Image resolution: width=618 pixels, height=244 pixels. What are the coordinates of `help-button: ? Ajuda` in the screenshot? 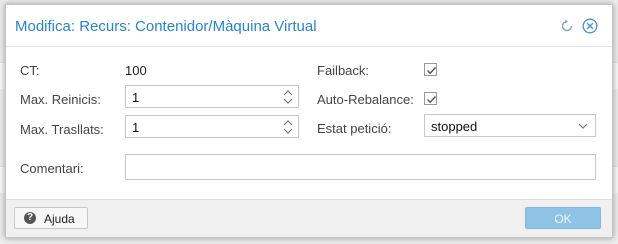 It's located at (51, 218).